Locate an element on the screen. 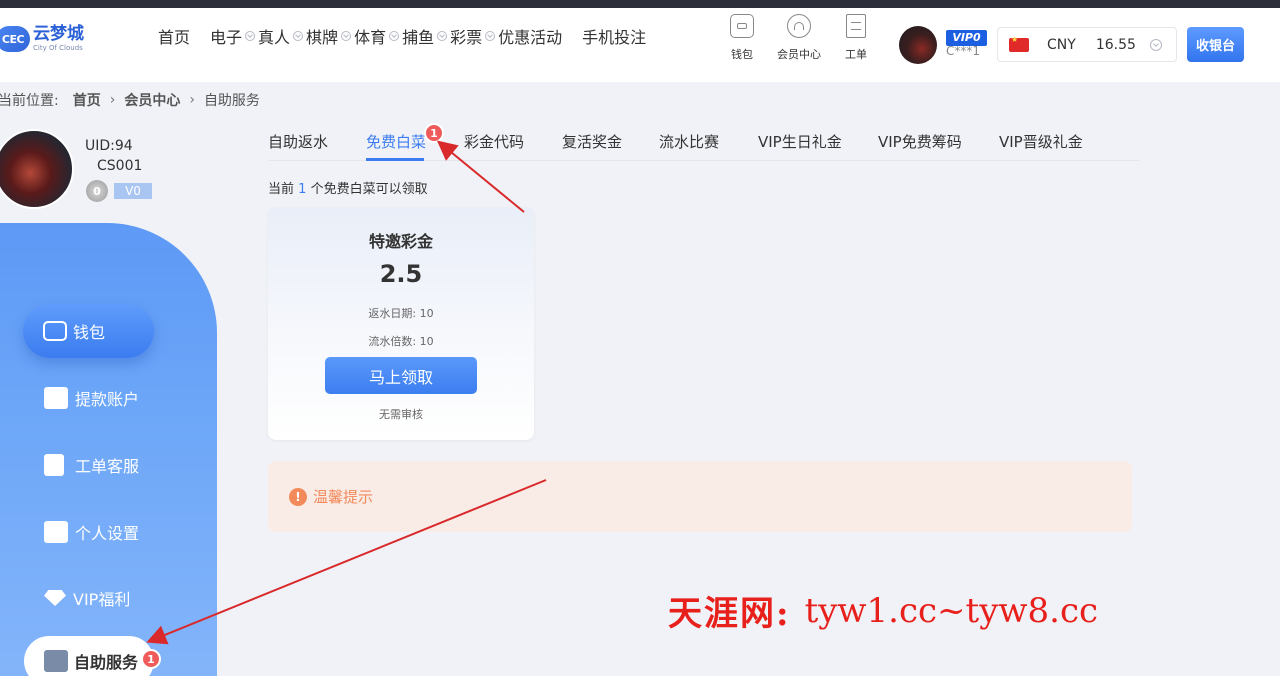  header-wallet: 钱包 is located at coordinates (742, 39).